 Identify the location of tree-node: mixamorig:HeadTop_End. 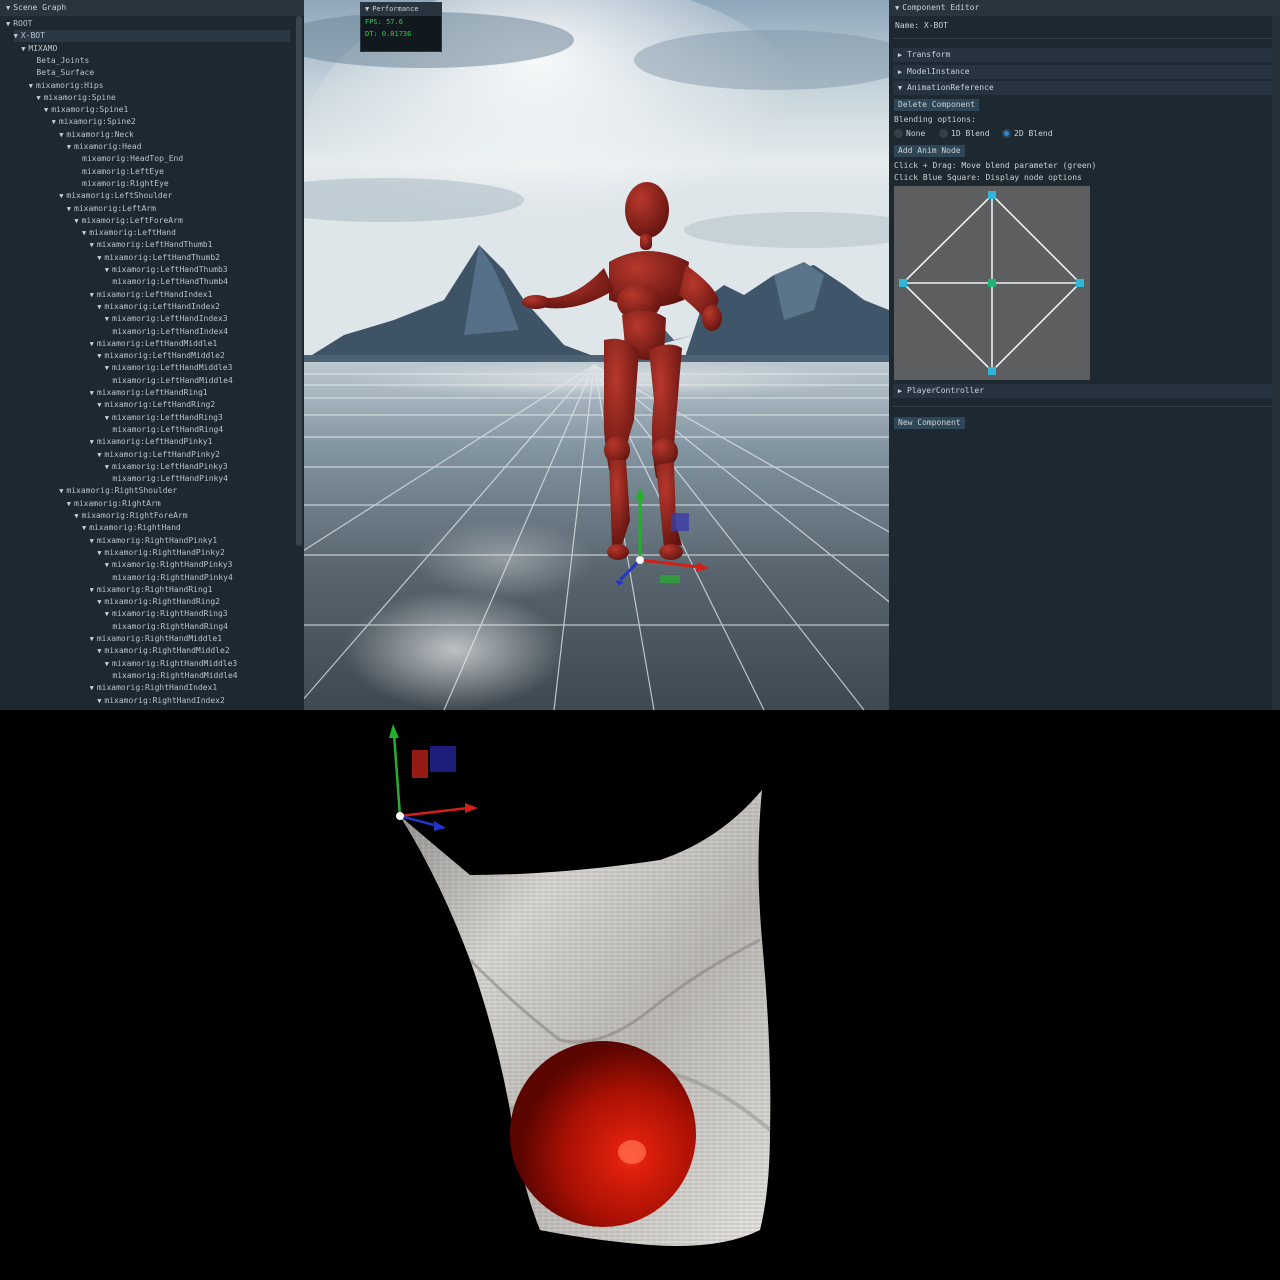
(186, 159).